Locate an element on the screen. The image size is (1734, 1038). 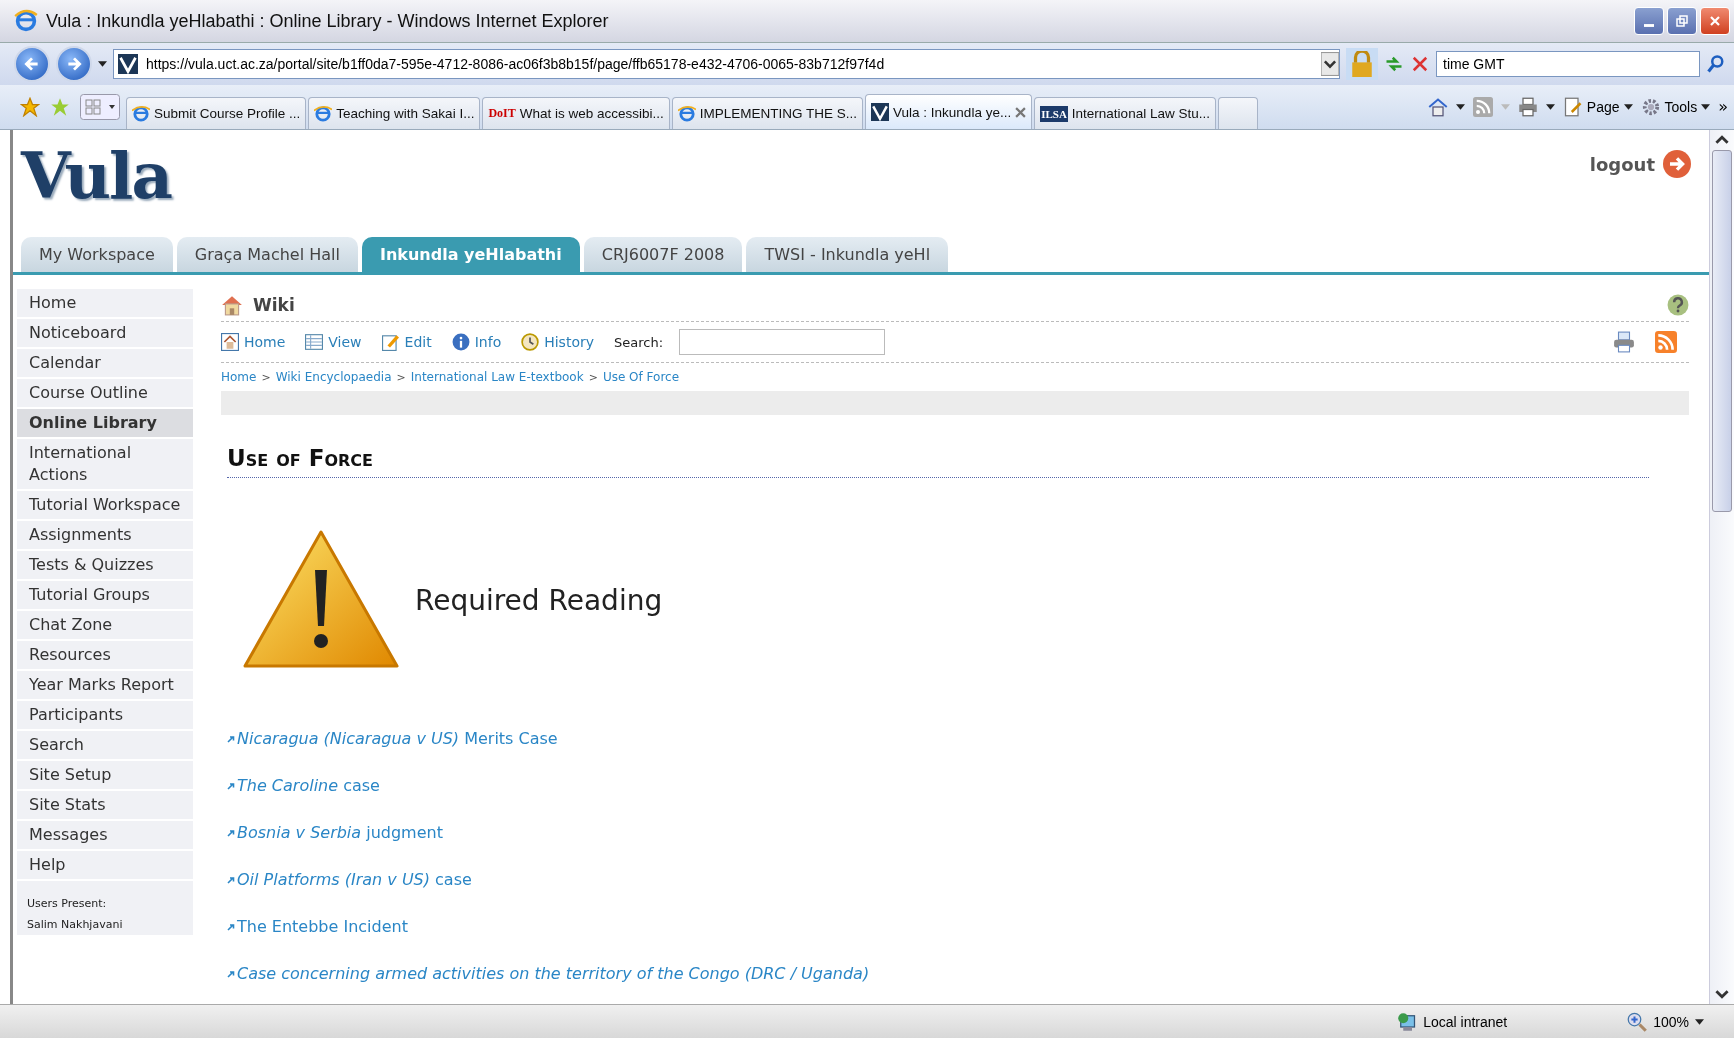
close-tab-icon is located at coordinates (1021, 112).